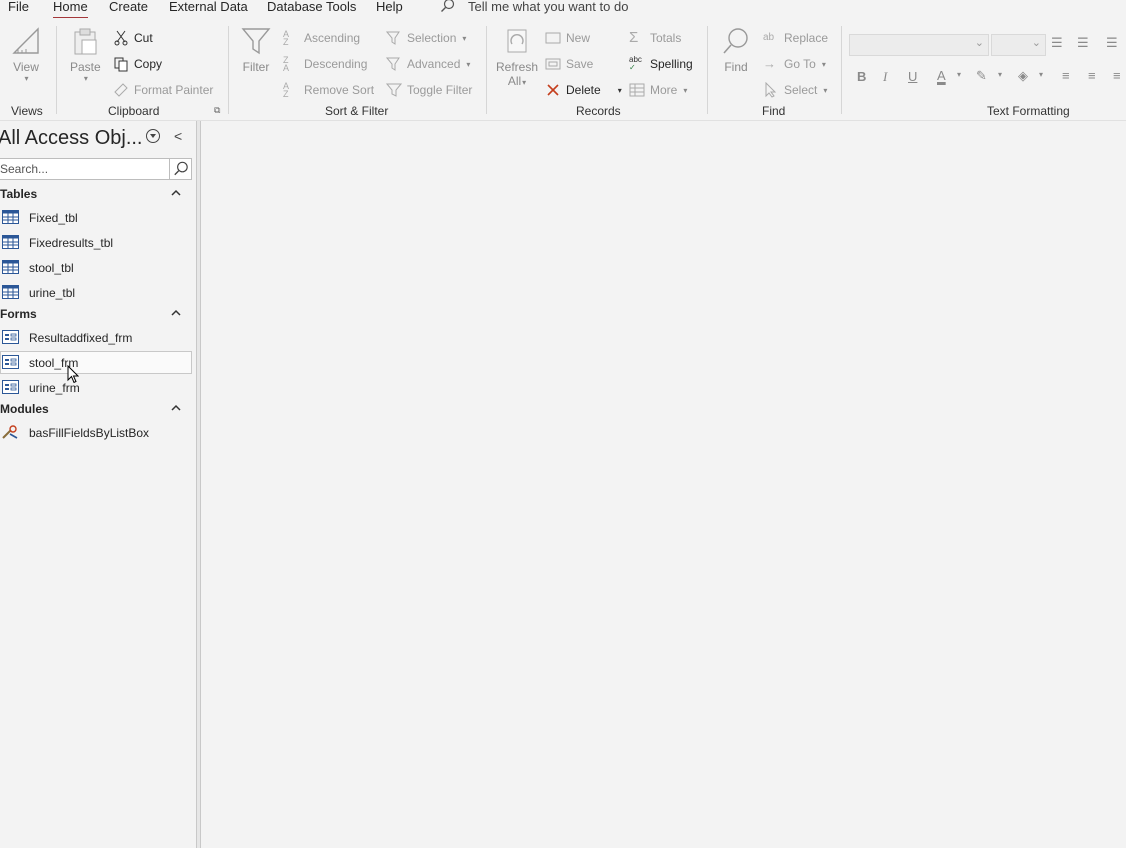  I want to click on replace-label: Replace, so click(806, 38).